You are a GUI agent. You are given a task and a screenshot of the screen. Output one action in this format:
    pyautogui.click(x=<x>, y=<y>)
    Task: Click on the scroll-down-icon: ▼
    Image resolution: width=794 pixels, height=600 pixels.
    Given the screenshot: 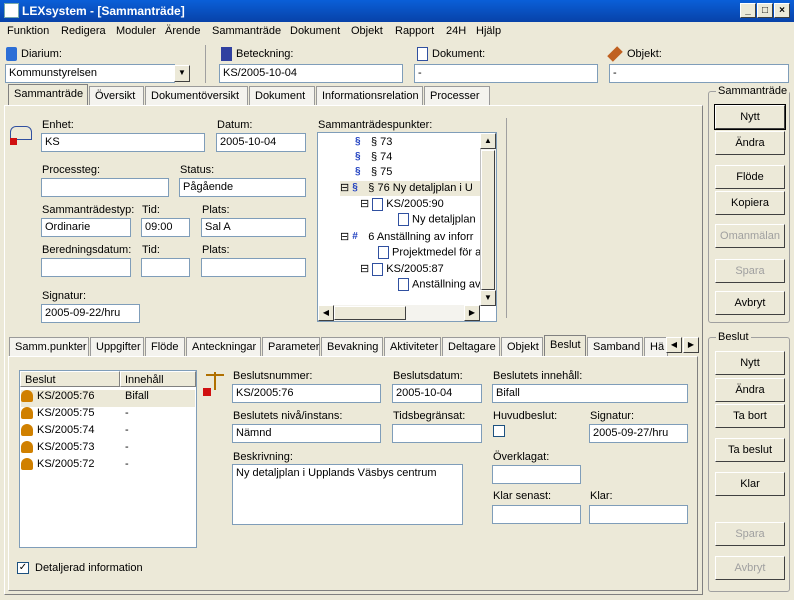 What is the action you would take?
    pyautogui.click(x=488, y=298)
    